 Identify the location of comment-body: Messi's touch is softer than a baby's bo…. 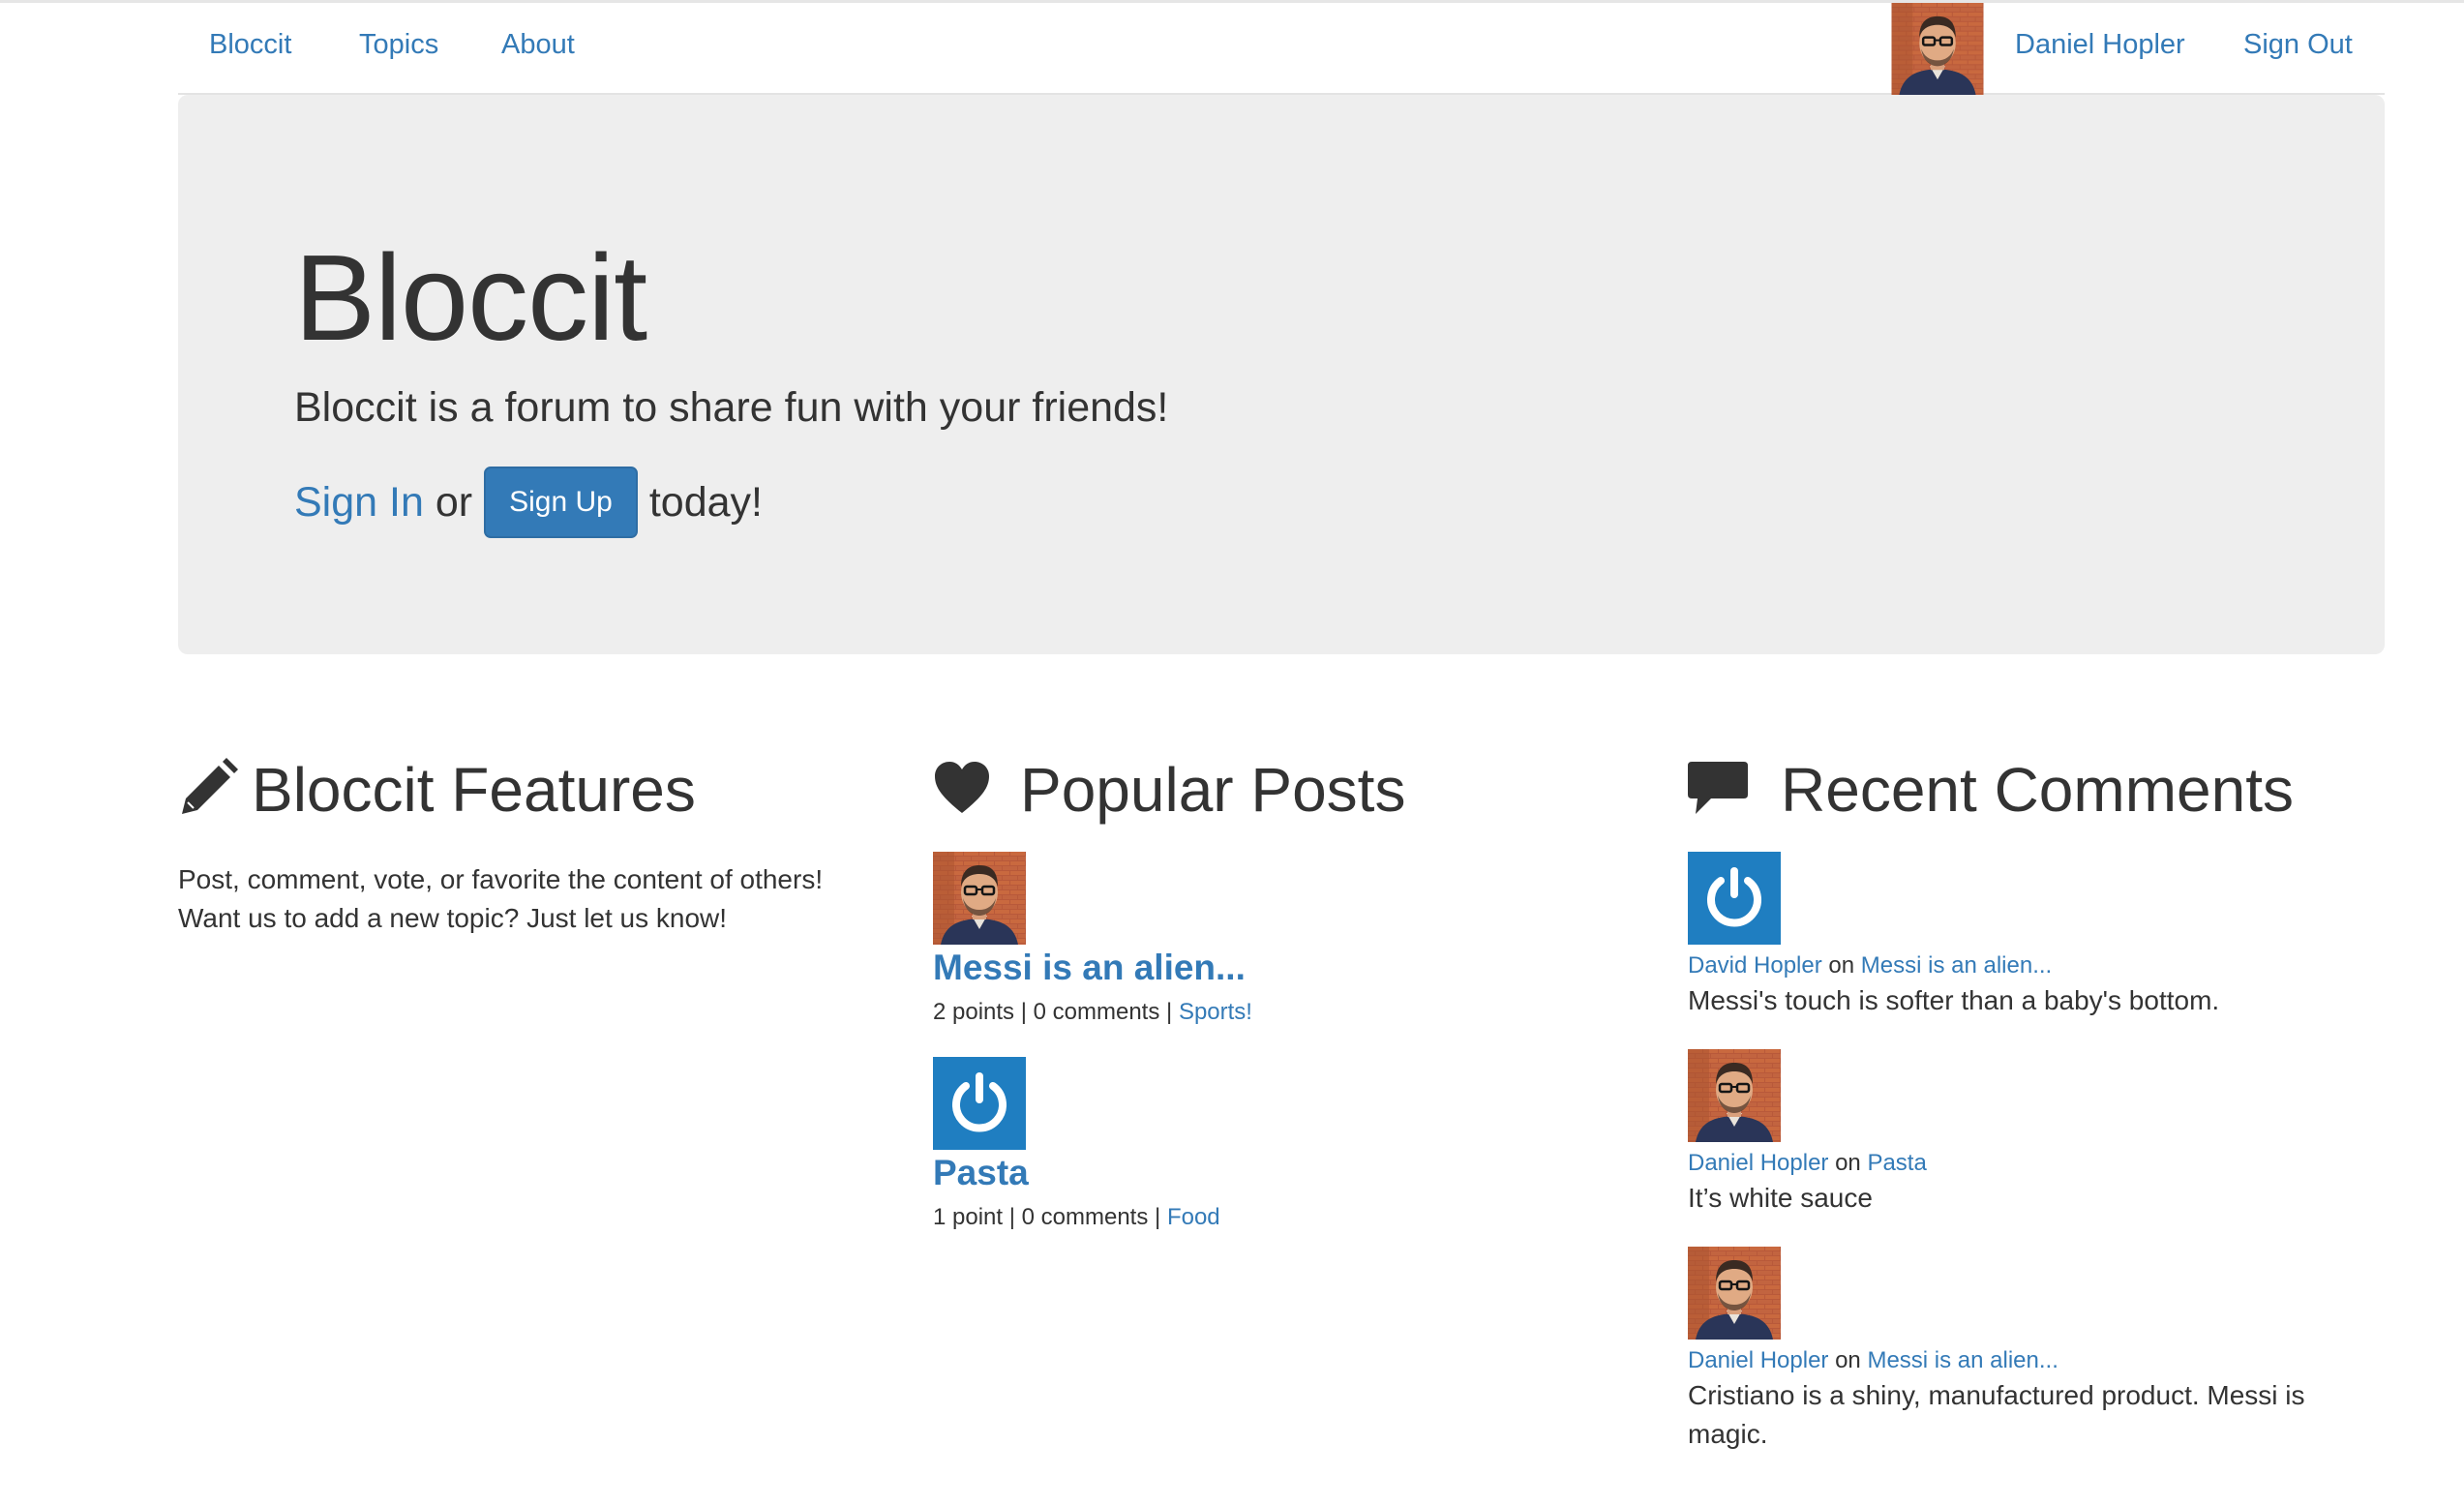
(1954, 1000).